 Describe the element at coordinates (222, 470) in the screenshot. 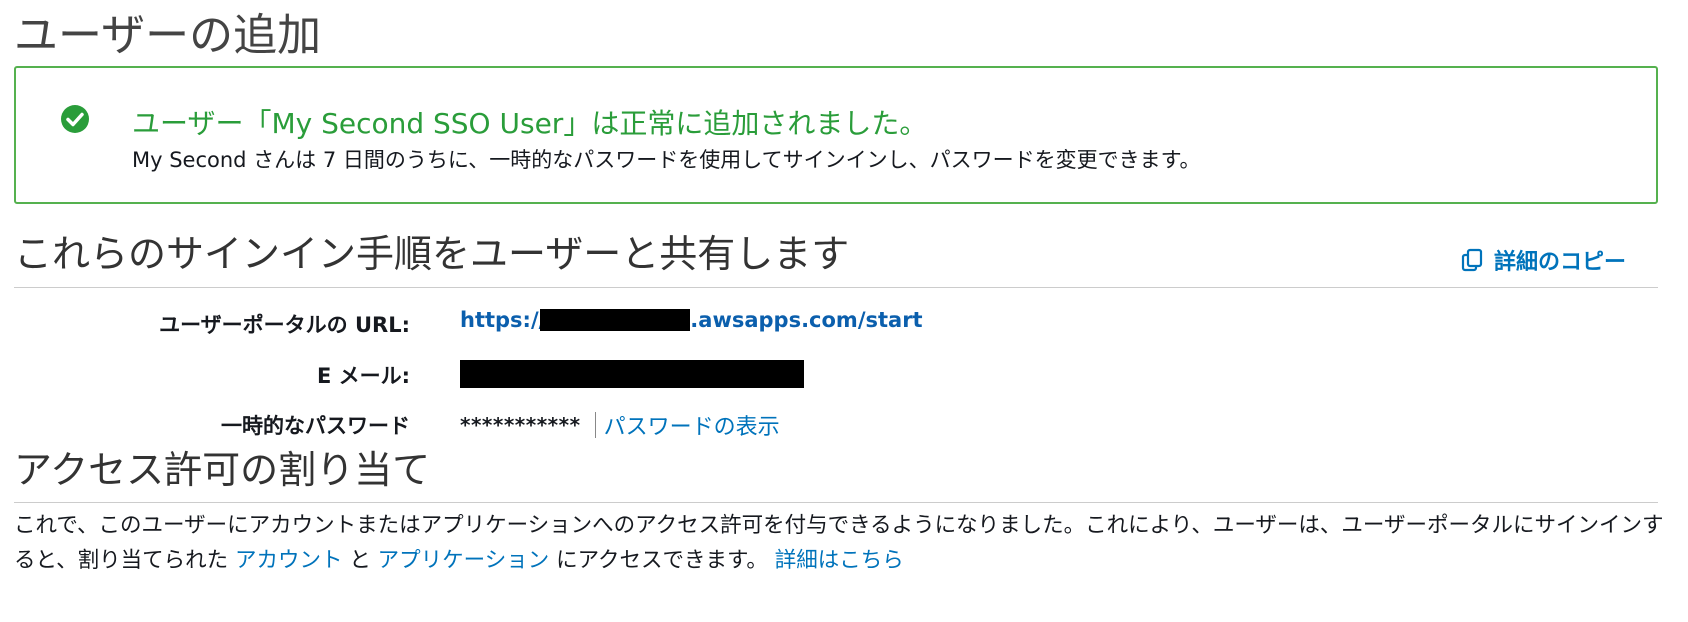

I see `access-section-heading: アクセス許可の割り当て` at that location.